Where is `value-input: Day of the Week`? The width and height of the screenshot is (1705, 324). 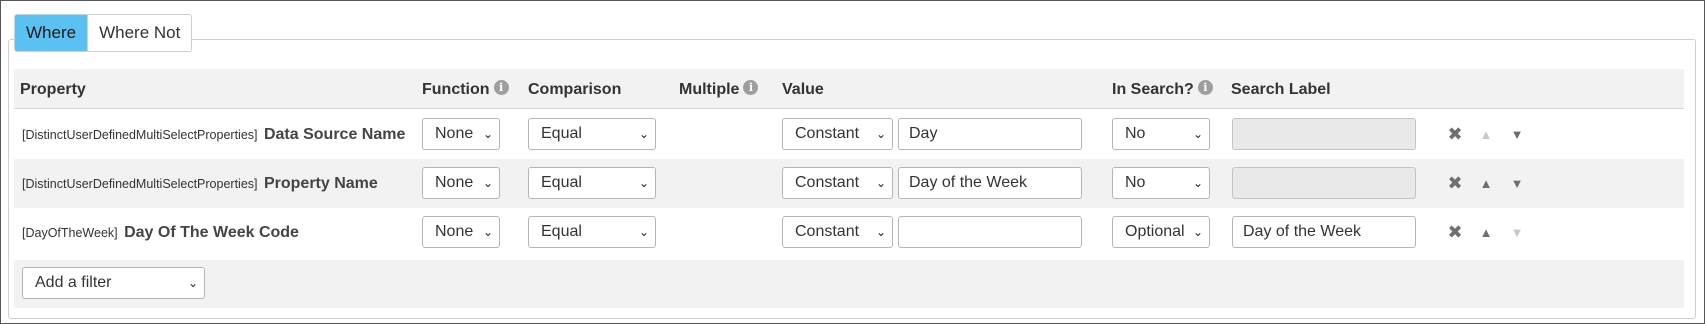 value-input: Day of the Week is located at coordinates (990, 183).